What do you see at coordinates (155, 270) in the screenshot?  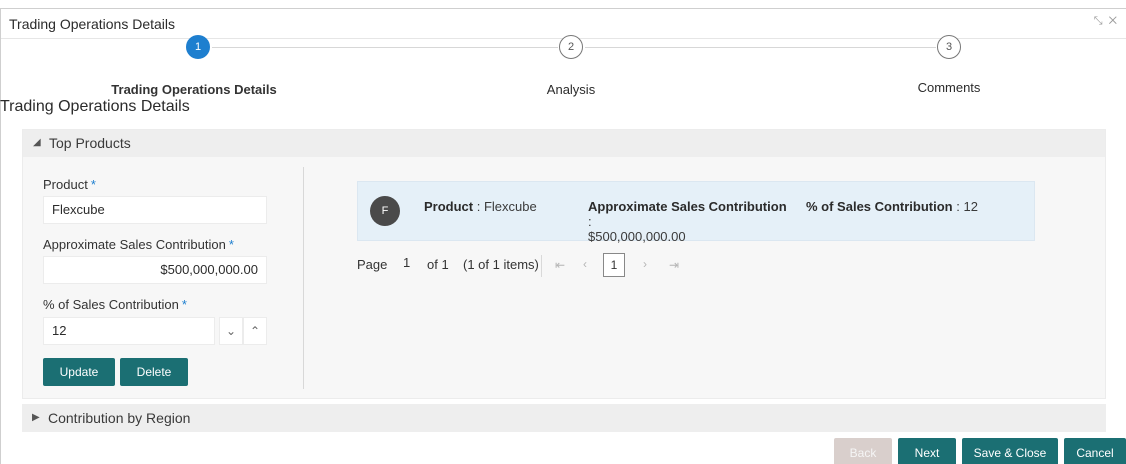 I see `sales-contribution-field: $500,000,000.00` at bounding box center [155, 270].